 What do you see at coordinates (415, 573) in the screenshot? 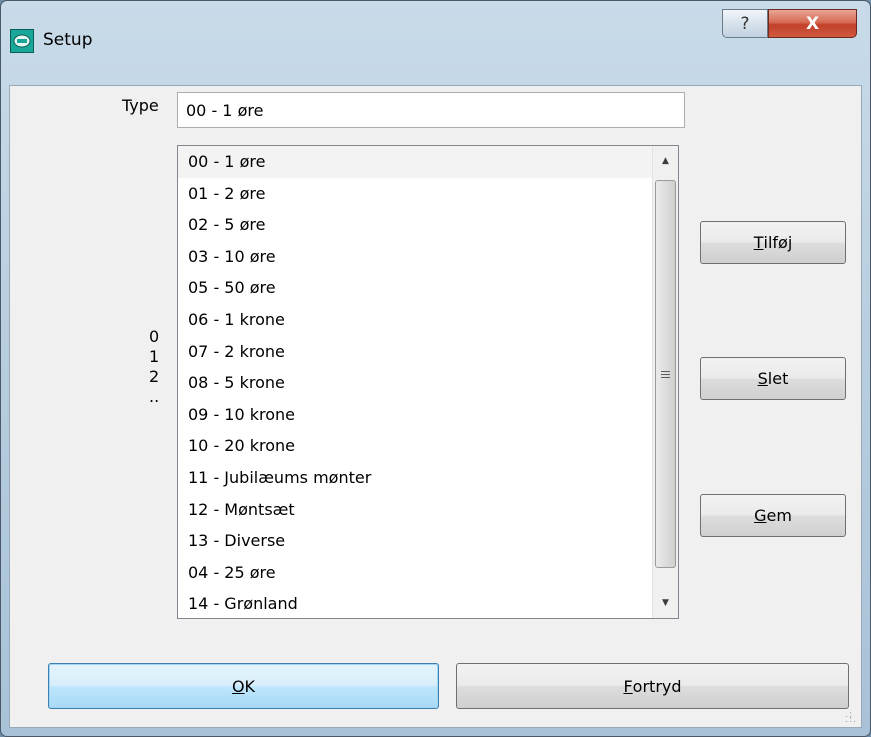
I see `list-item: 04 - 25 øre` at bounding box center [415, 573].